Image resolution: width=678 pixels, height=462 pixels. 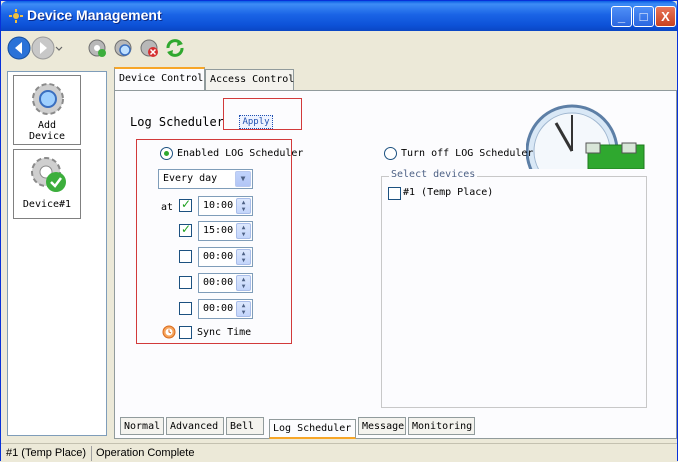 I want to click on select-devices-legend: Select devices, so click(x=433, y=174).